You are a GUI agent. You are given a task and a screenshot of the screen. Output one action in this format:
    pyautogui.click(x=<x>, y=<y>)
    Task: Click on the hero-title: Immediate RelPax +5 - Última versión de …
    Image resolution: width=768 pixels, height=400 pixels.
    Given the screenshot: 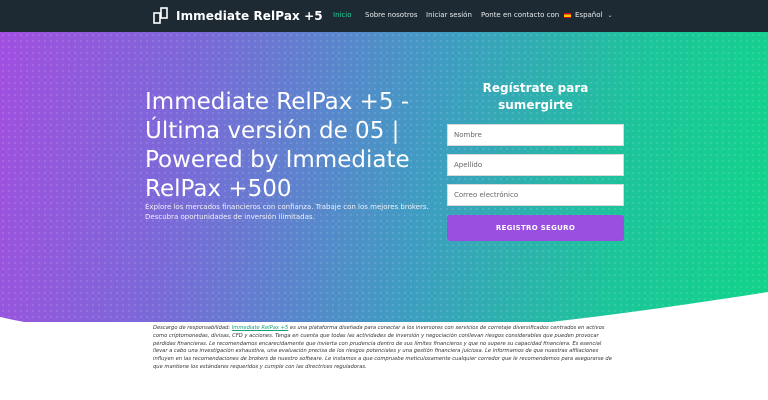 What is the action you would take?
    pyautogui.click(x=277, y=145)
    